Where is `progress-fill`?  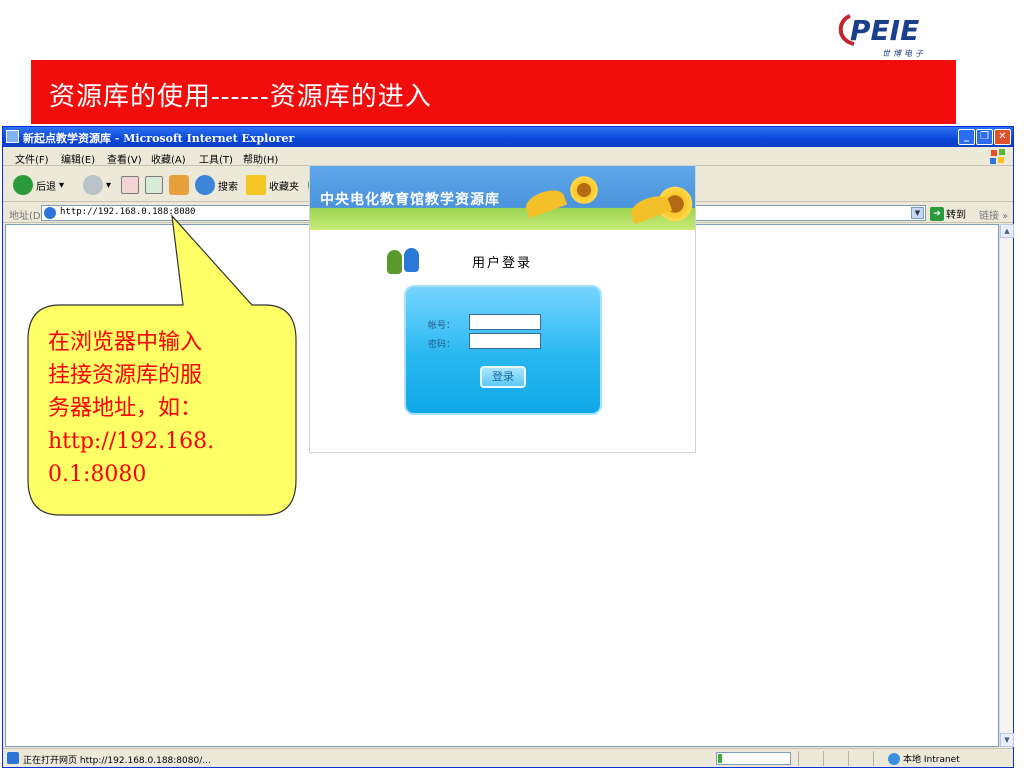
progress-fill is located at coordinates (720, 758).